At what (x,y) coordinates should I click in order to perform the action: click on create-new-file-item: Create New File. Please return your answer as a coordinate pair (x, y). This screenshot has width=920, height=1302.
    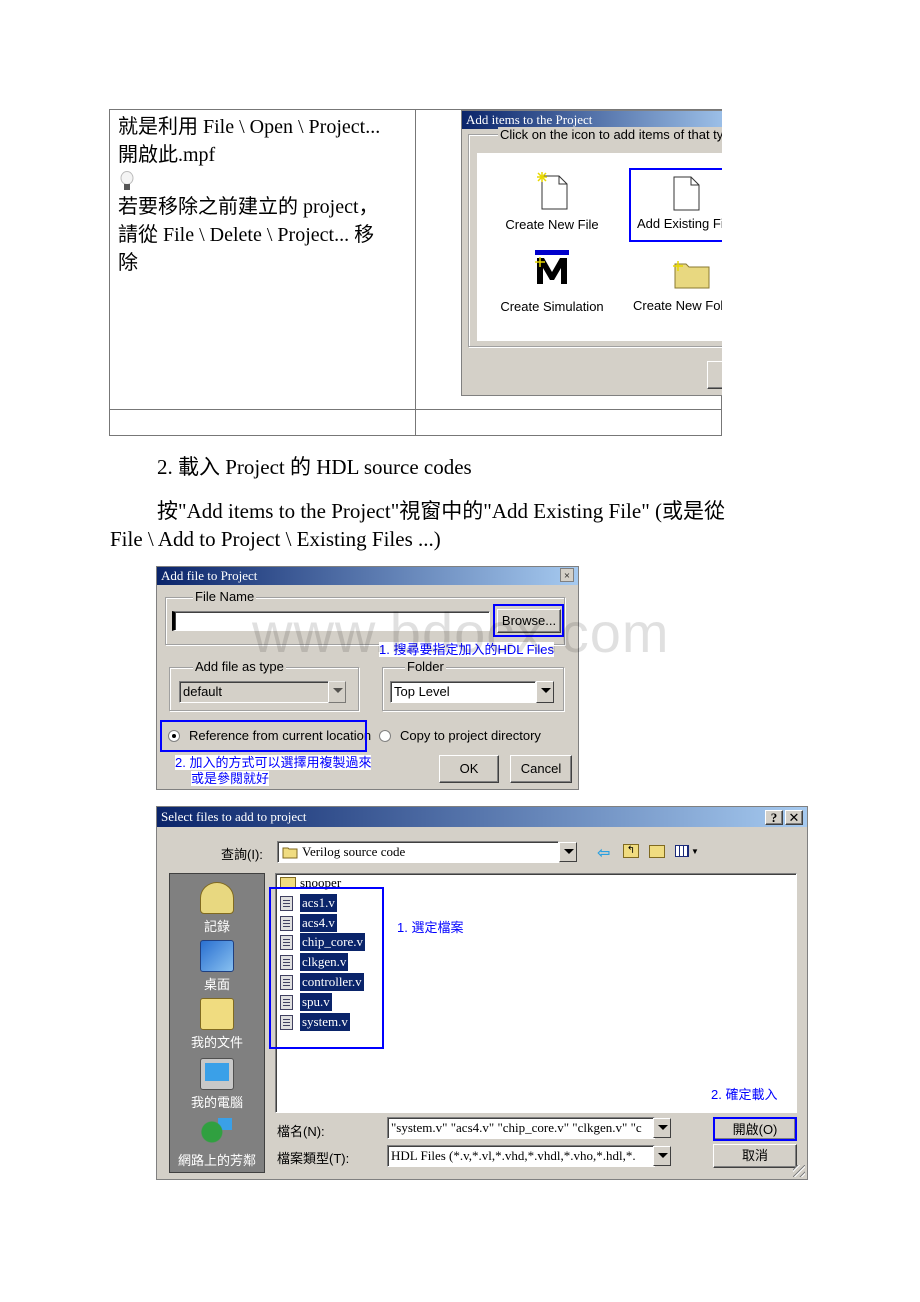
    Looking at the image, I should click on (547, 198).